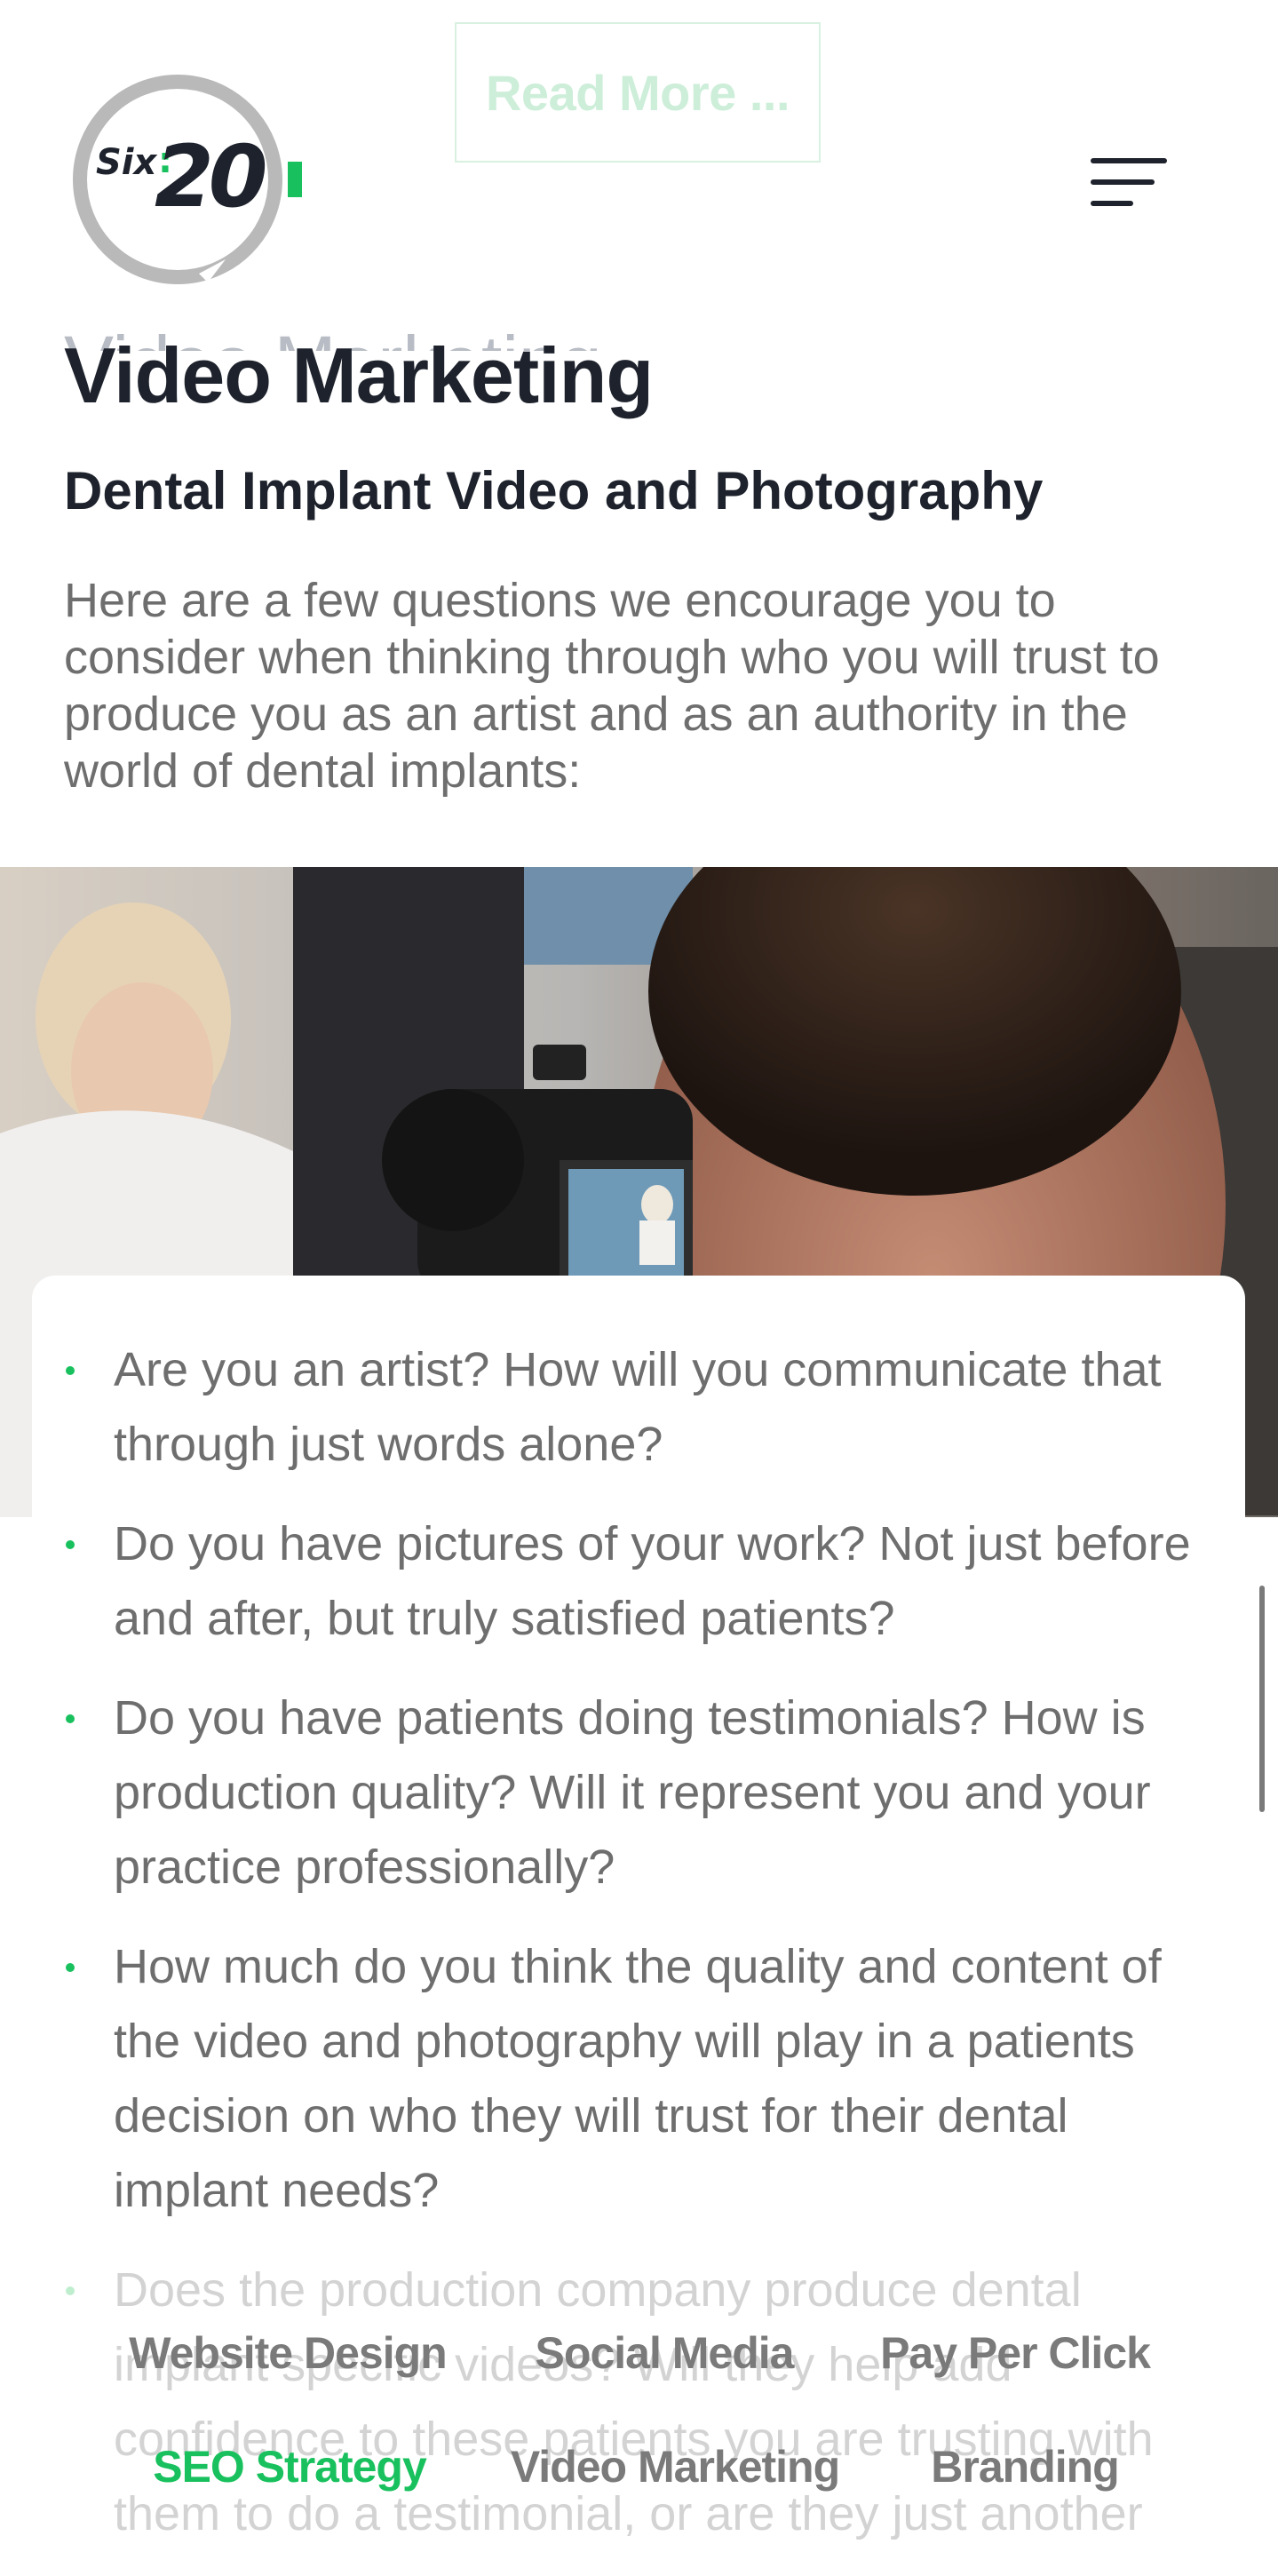 The width and height of the screenshot is (1278, 2576). Describe the element at coordinates (1015, 2353) in the screenshot. I see `nav-pay-per-click: Pay Per Click` at that location.